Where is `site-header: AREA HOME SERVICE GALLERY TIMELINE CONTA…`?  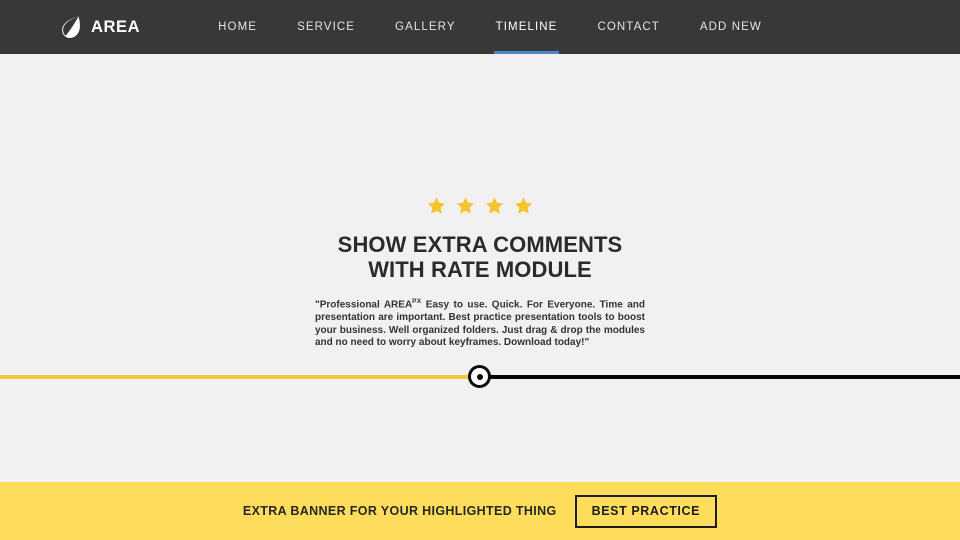 site-header: AREA HOME SERVICE GALLERY TIMELINE CONTA… is located at coordinates (480, 27).